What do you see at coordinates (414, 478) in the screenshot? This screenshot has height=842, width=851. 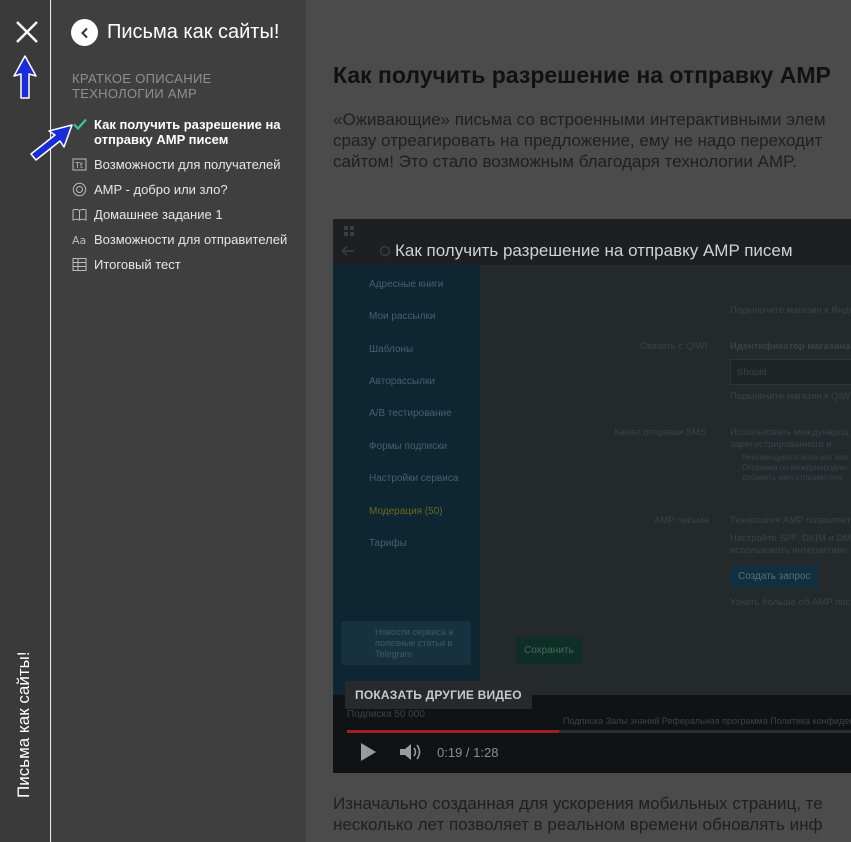 I see `video-nav-item: Настройки сервиса` at bounding box center [414, 478].